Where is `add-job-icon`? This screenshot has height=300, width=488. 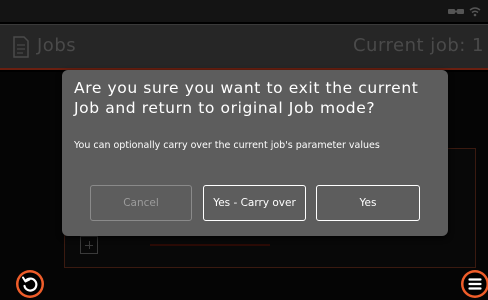
add-job-icon is located at coordinates (89, 245).